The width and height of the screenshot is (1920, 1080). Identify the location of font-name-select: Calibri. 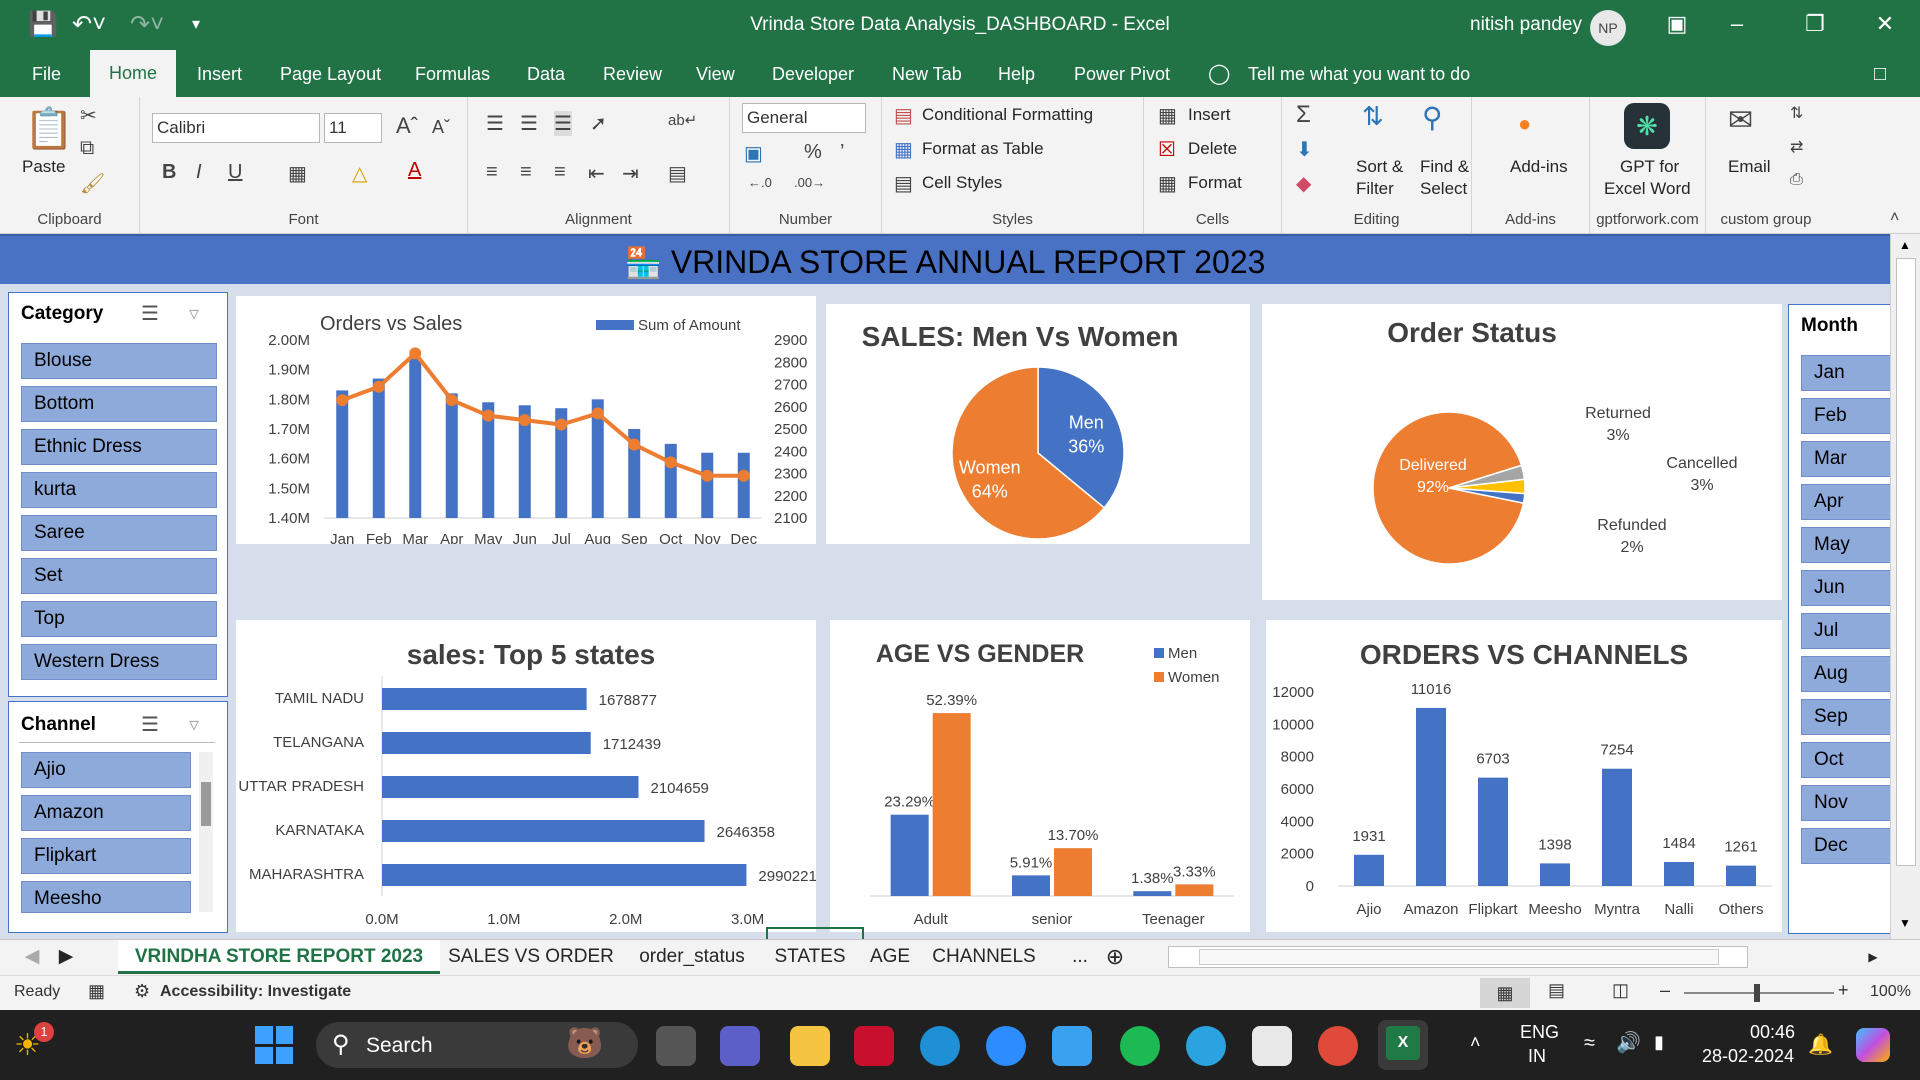
(236, 128).